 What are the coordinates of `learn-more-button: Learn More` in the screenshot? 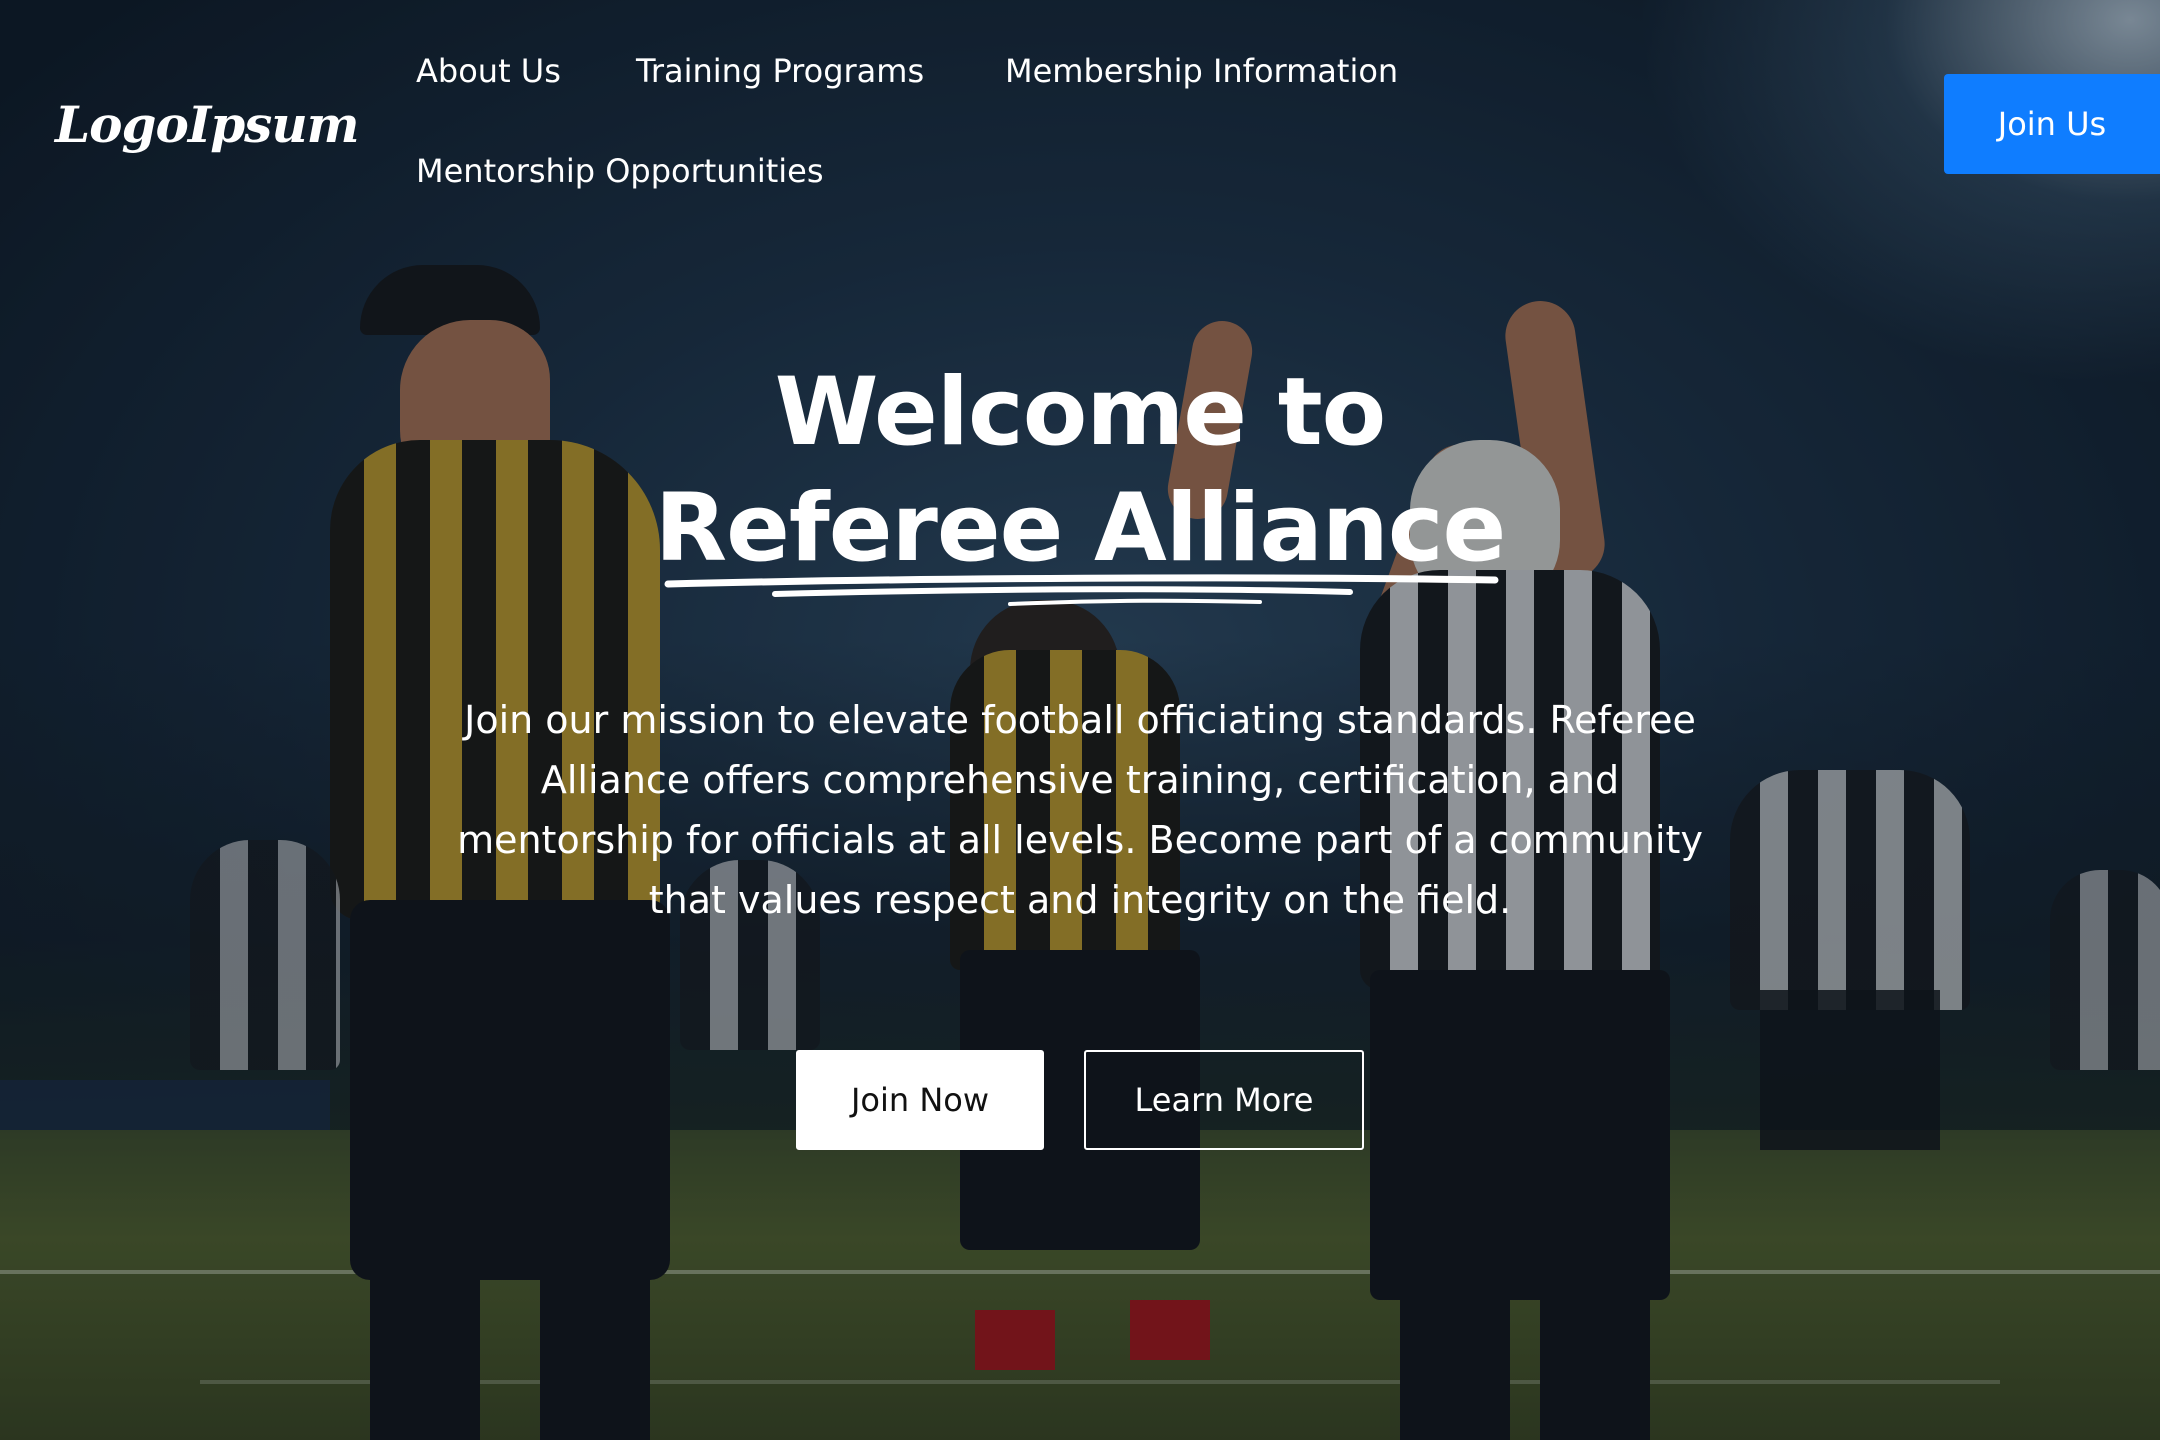 It's located at (1224, 1100).